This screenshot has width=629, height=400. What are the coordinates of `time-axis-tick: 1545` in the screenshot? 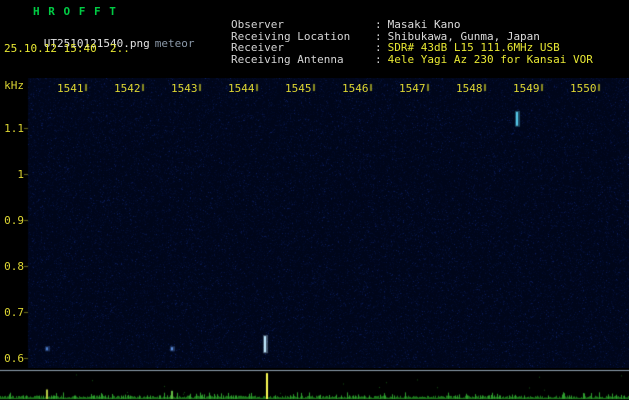 It's located at (298, 88).